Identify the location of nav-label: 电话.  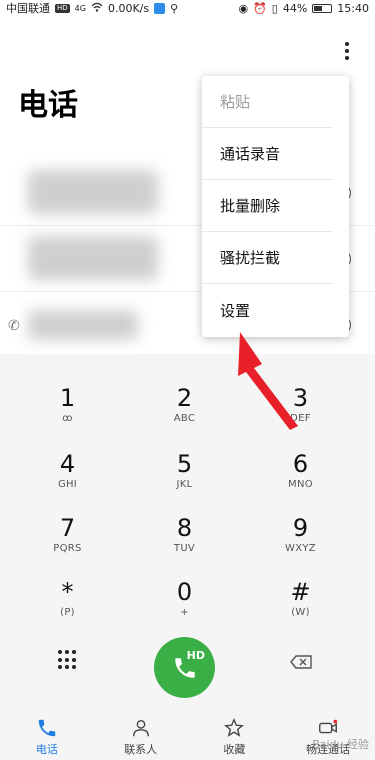
(46, 749).